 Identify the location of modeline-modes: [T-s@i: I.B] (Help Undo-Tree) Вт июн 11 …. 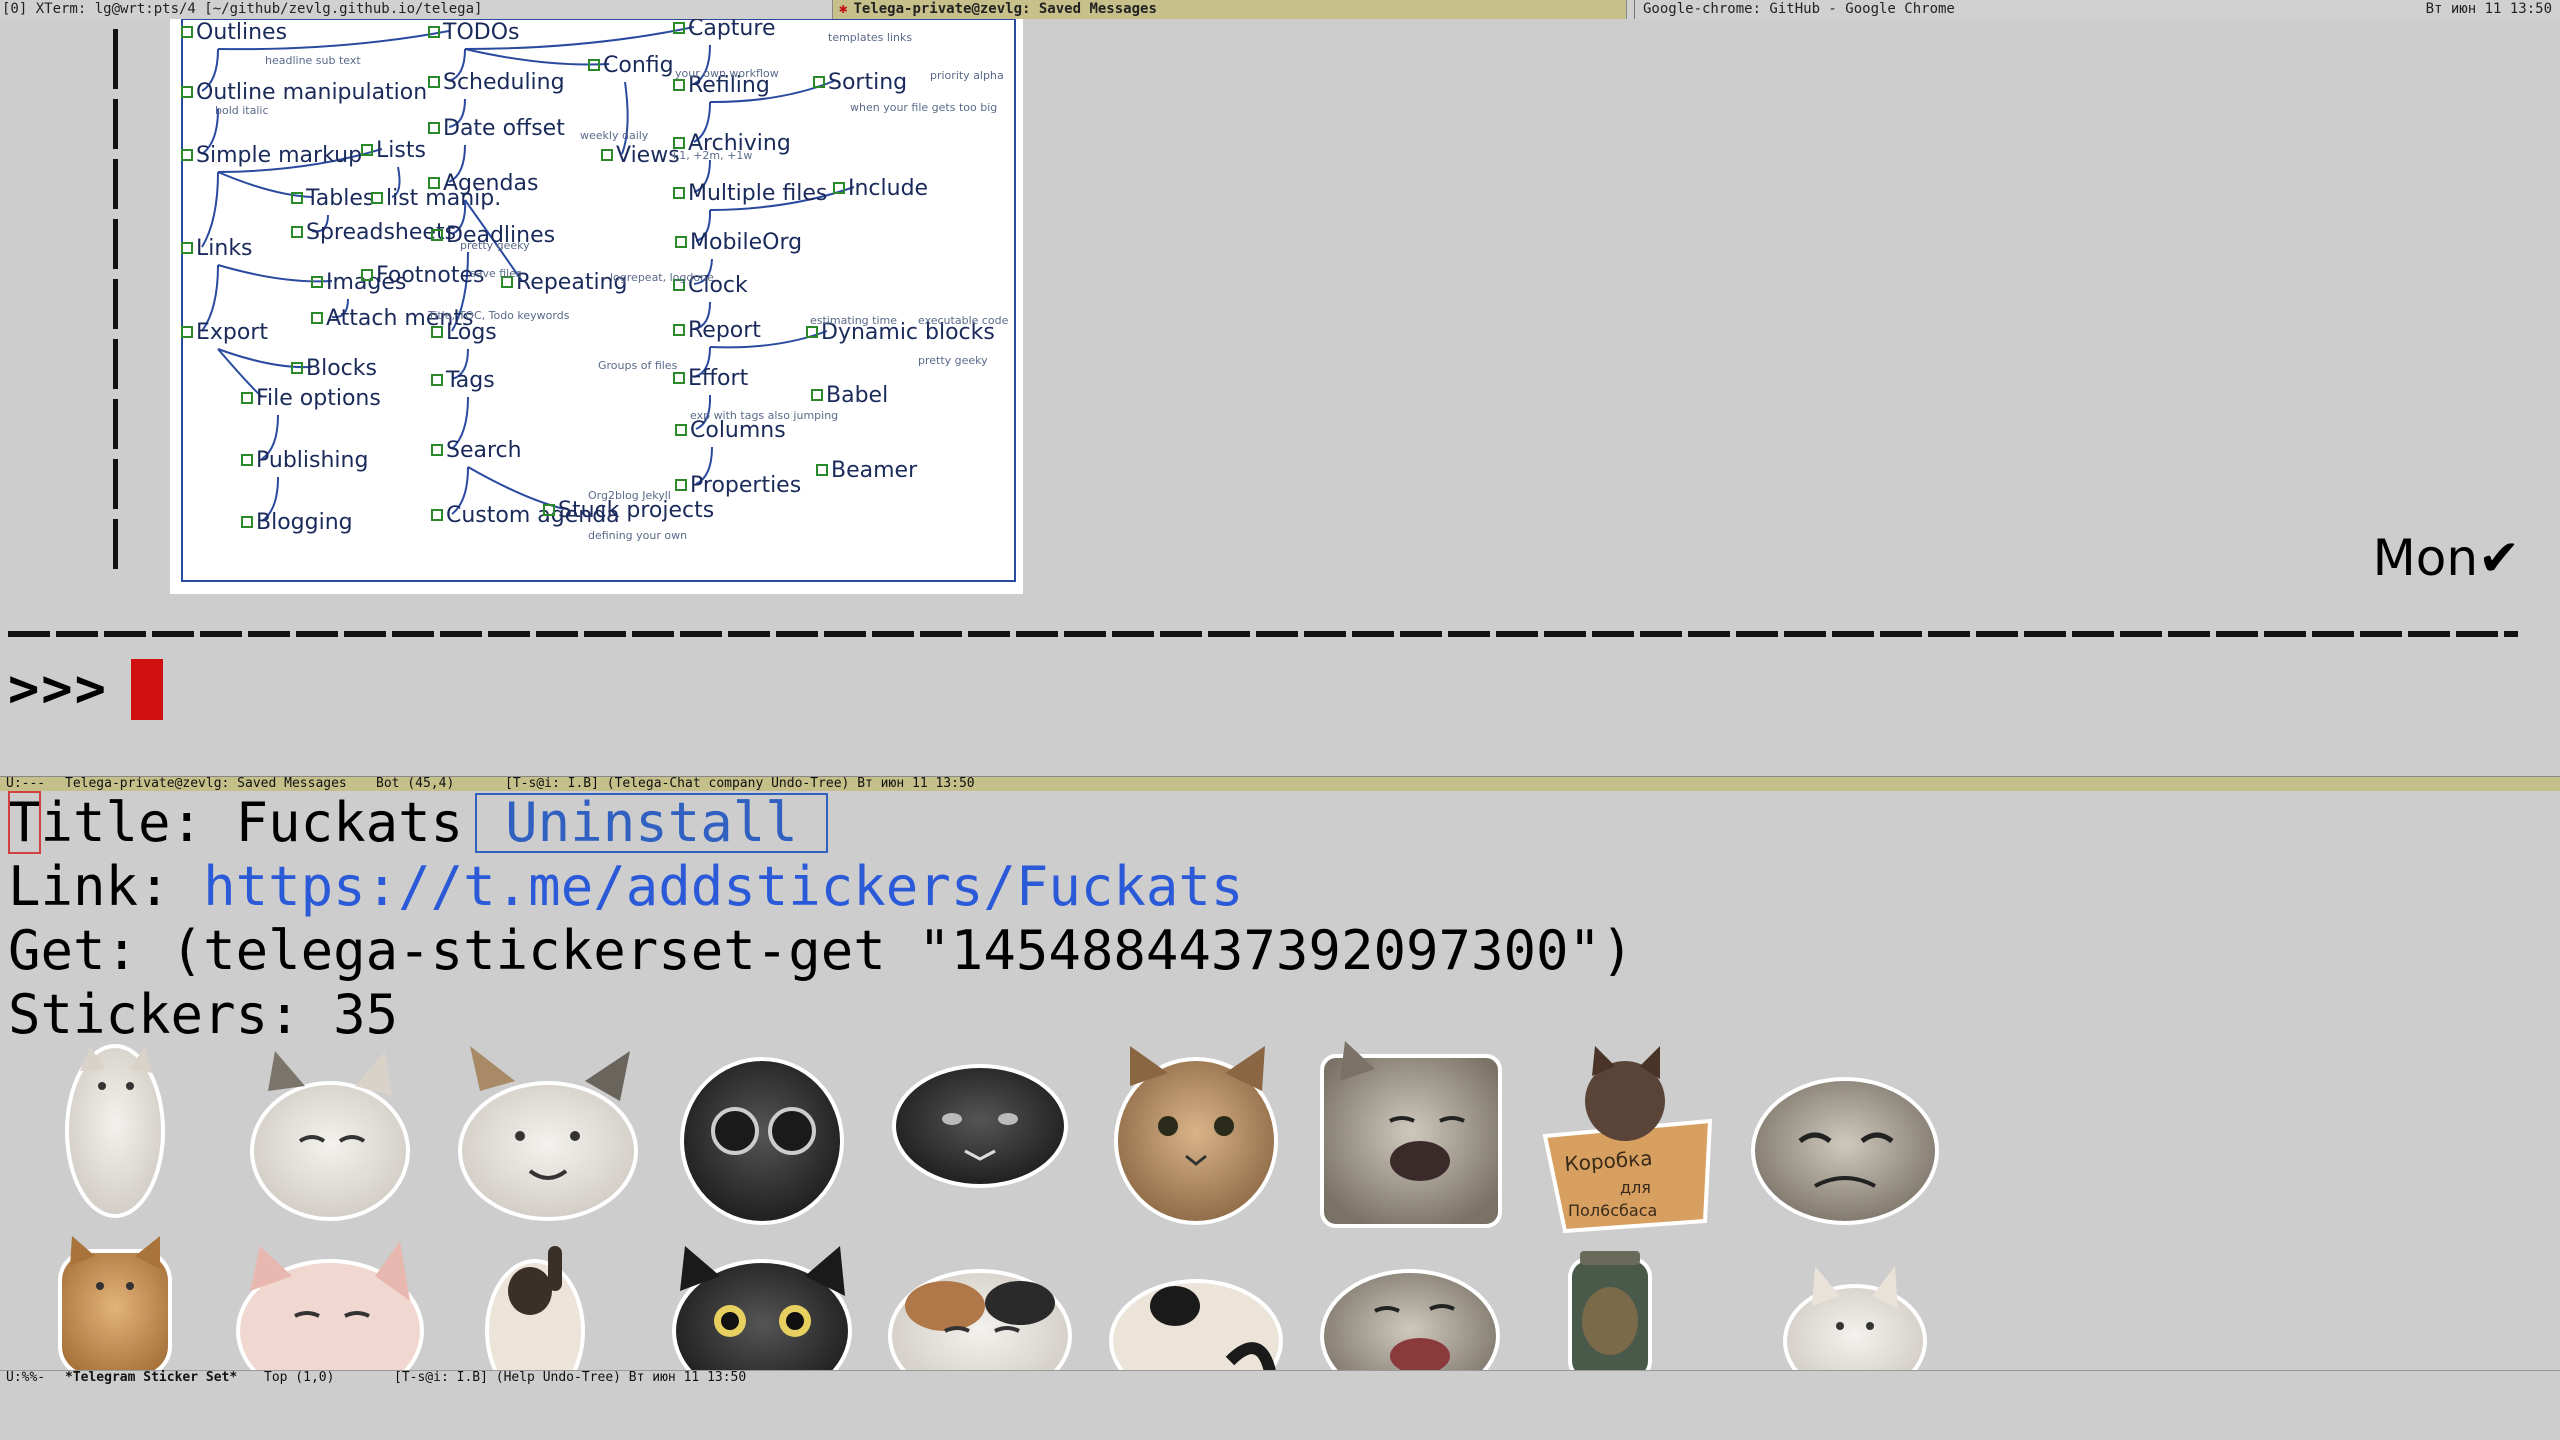
(570, 1378).